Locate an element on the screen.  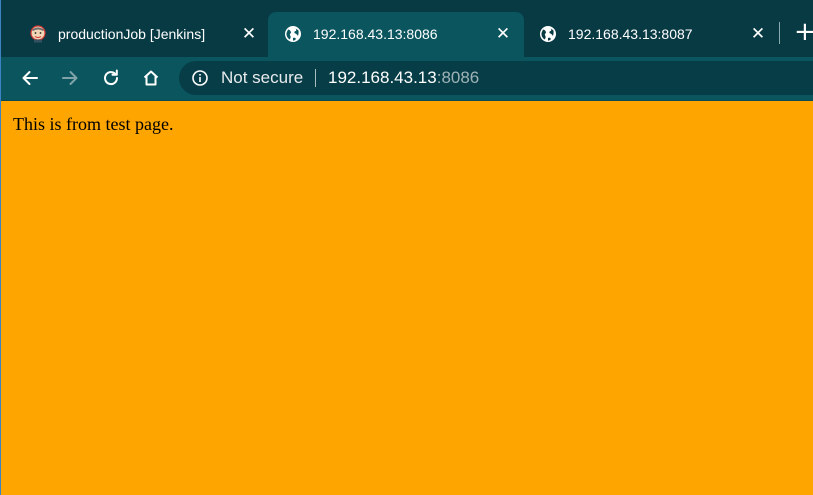
url-text: 192.168.43.13:8086 is located at coordinates (403, 78).